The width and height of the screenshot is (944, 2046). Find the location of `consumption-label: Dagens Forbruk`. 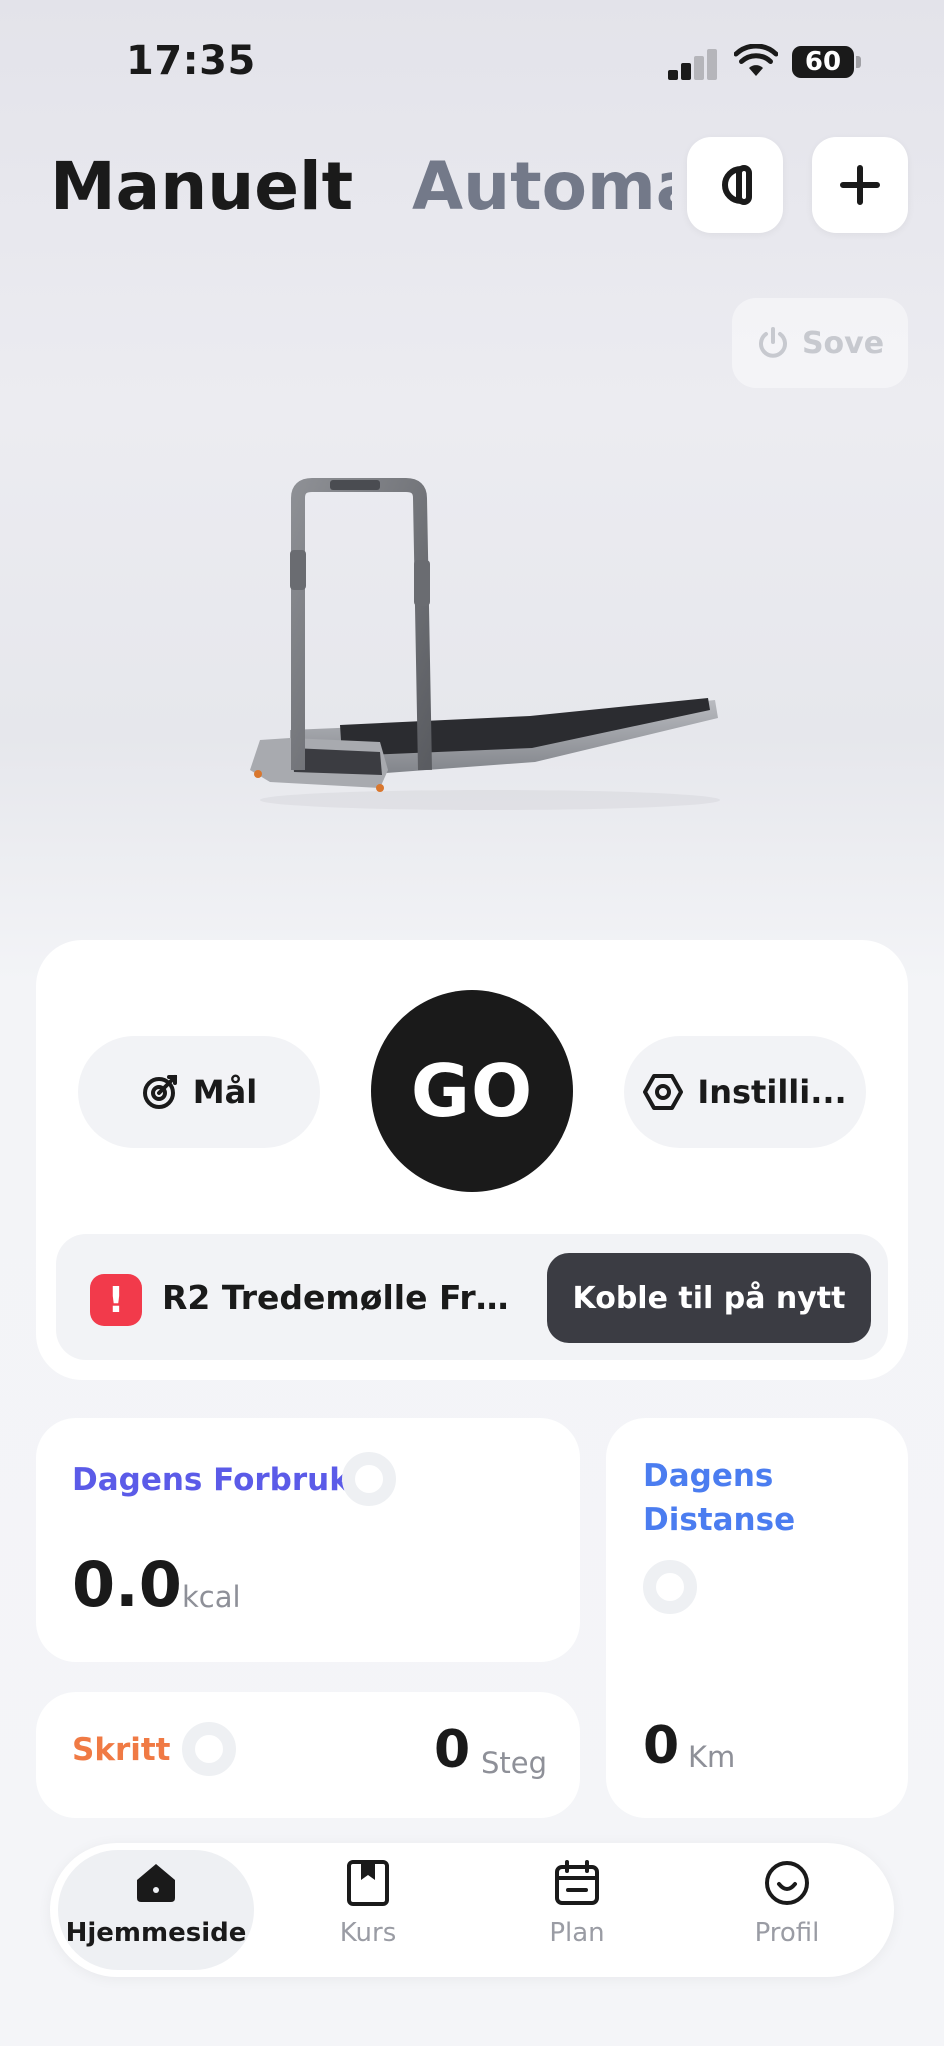

consumption-label: Dagens Forbruk is located at coordinates (211, 1480).